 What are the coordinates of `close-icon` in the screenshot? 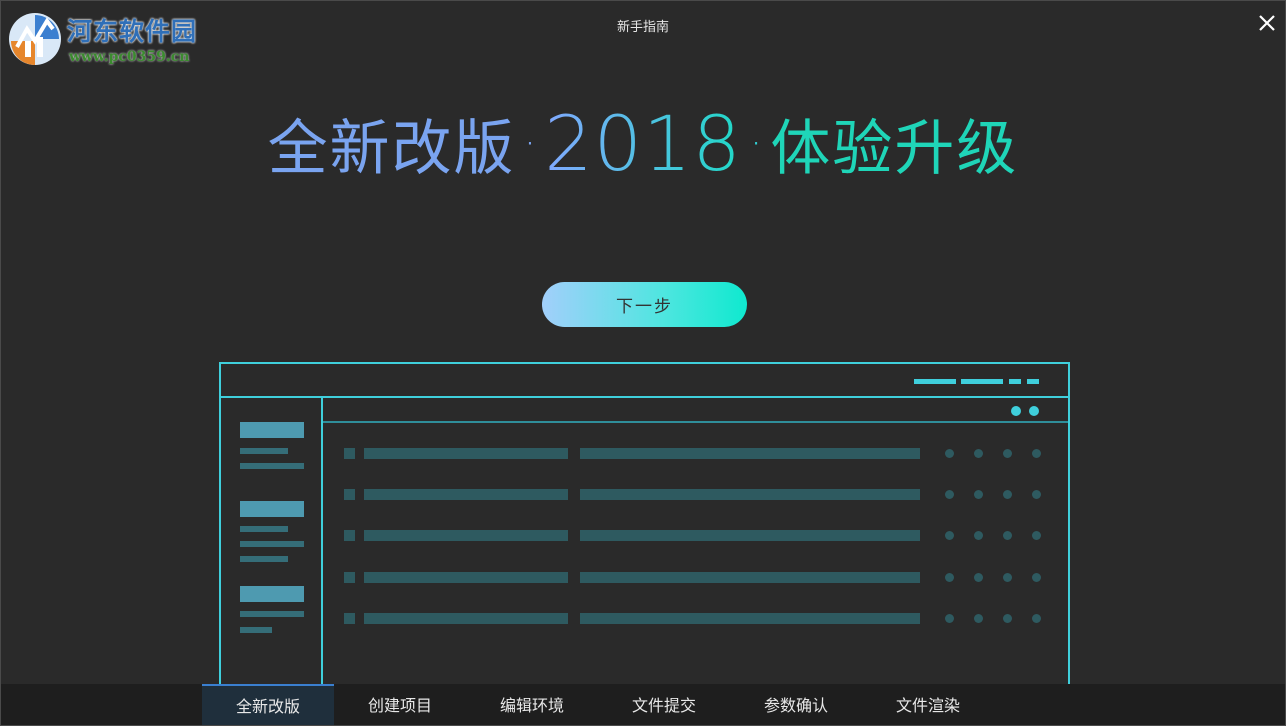 It's located at (1267, 23).